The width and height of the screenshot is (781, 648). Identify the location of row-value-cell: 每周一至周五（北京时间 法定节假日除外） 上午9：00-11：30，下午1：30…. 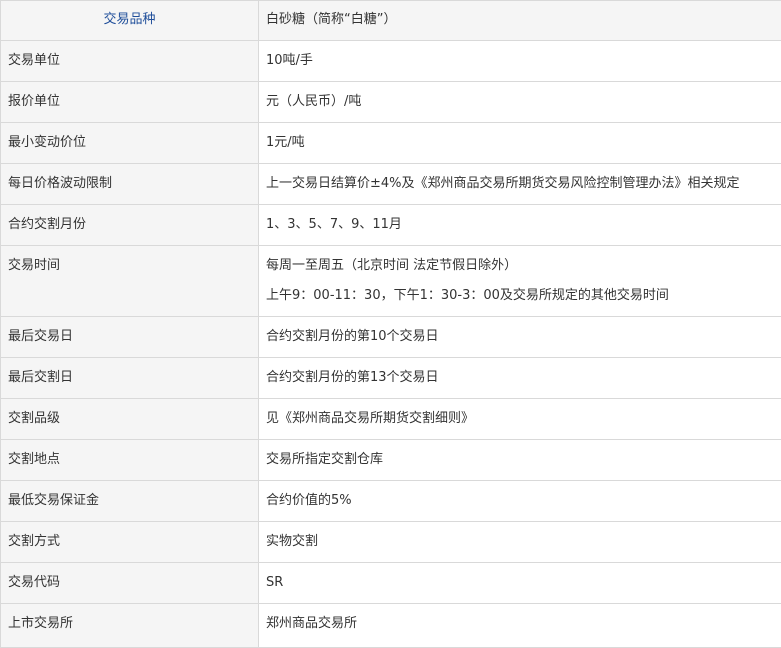
(520, 281).